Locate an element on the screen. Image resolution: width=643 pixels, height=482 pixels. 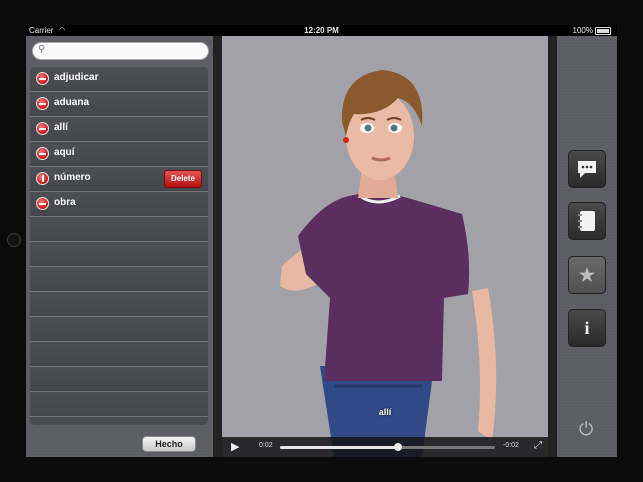
word-label: aduana is located at coordinates (72, 102).